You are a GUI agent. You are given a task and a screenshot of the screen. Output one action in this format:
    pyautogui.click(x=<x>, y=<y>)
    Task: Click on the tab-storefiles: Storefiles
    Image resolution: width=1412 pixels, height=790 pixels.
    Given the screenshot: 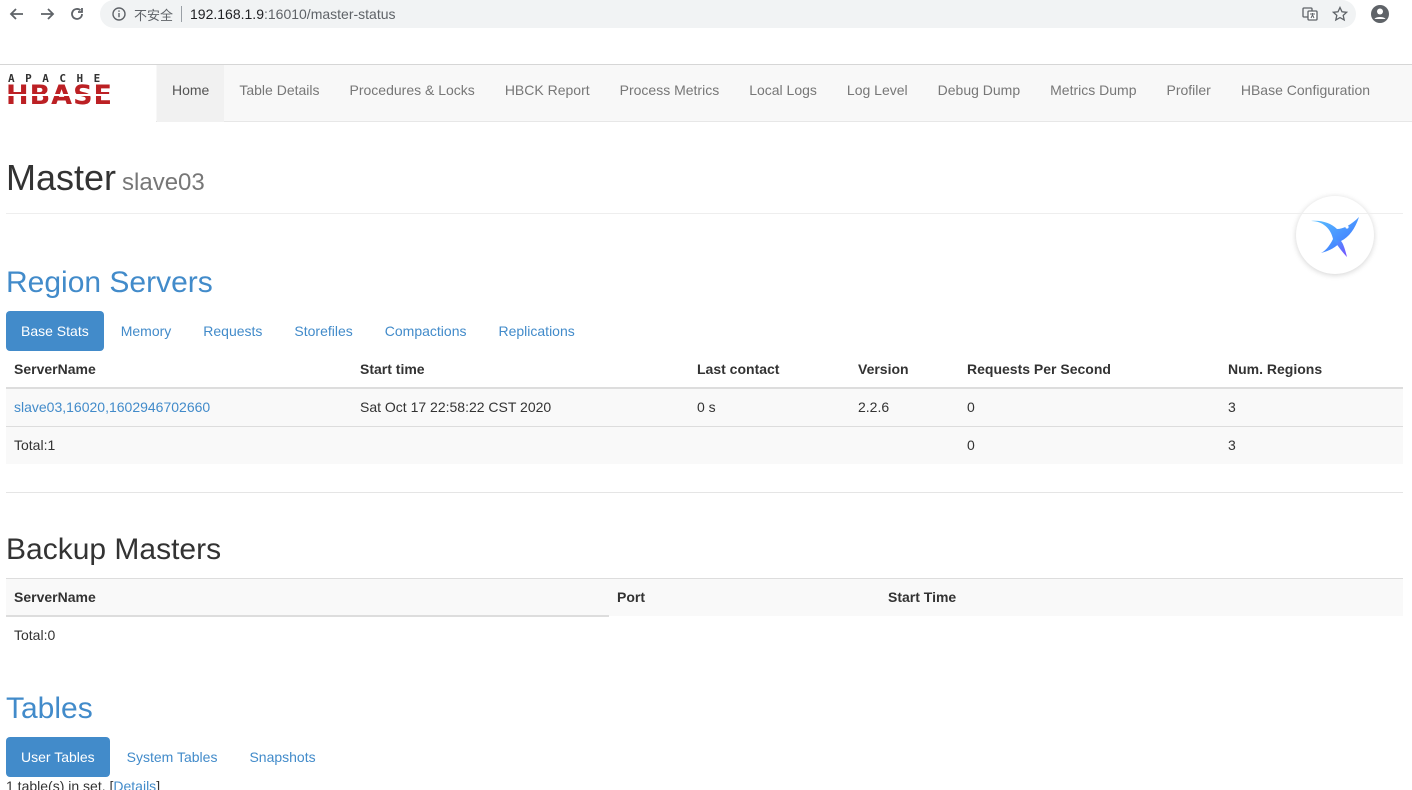 What is the action you would take?
    pyautogui.click(x=323, y=331)
    